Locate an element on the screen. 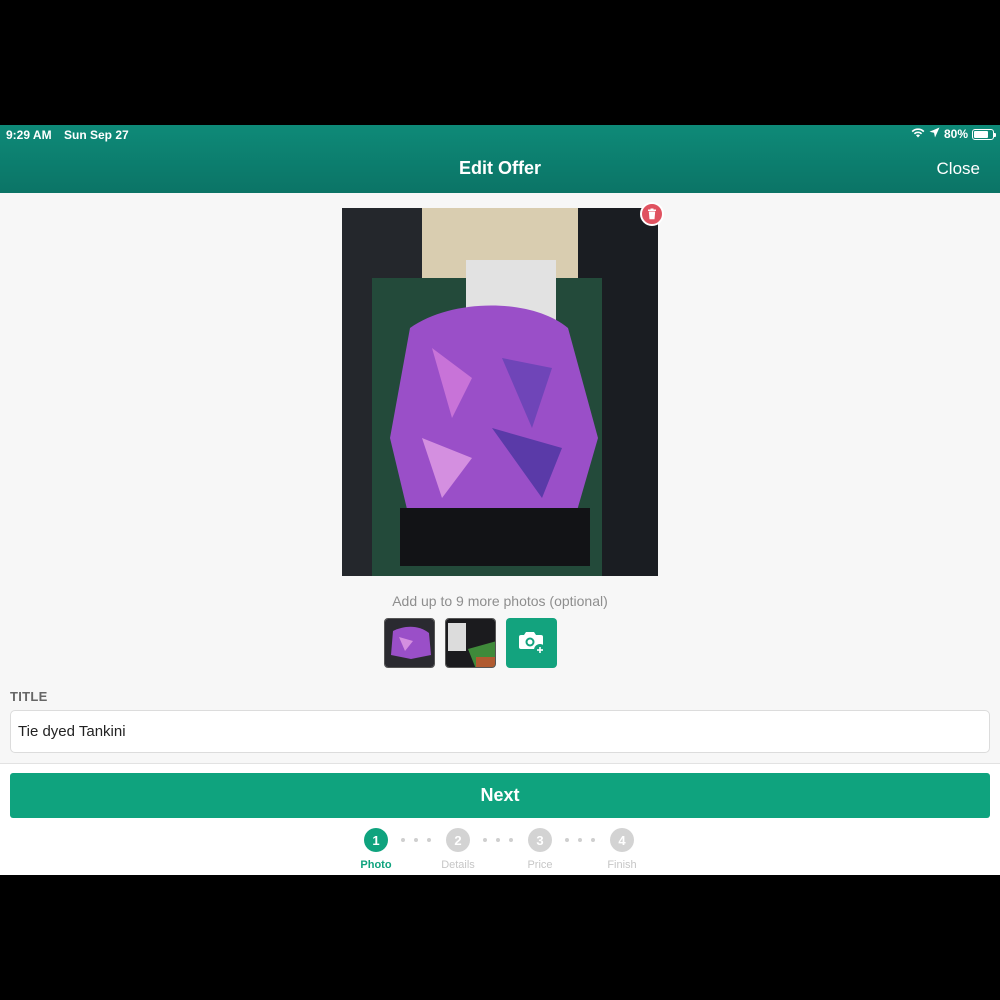 The width and height of the screenshot is (1000, 1000). step-details: 2 Details is located at coordinates (458, 849).